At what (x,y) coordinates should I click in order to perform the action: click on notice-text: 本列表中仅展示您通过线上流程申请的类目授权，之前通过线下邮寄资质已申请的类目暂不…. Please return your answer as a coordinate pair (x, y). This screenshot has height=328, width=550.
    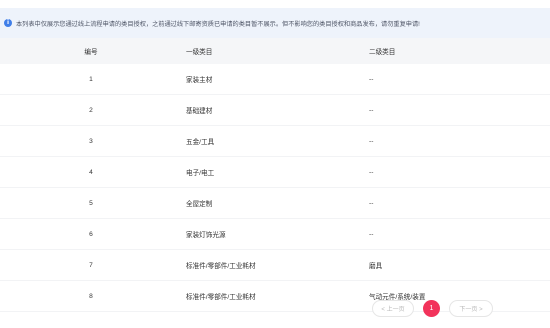
    Looking at the image, I should click on (218, 24).